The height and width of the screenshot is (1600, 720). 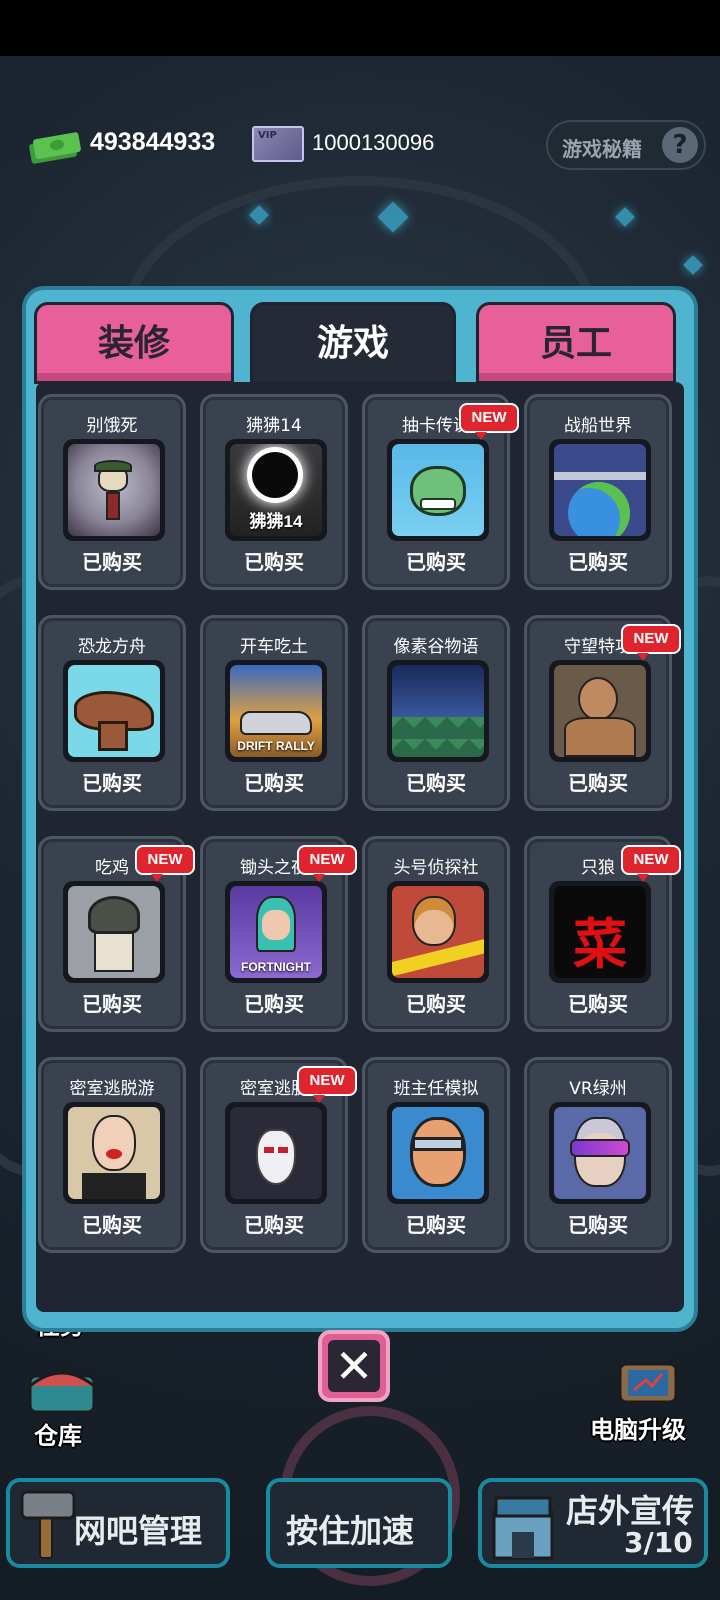 What do you see at coordinates (112, 1089) in the screenshot?
I see `game-name: 密室逃脱游` at bounding box center [112, 1089].